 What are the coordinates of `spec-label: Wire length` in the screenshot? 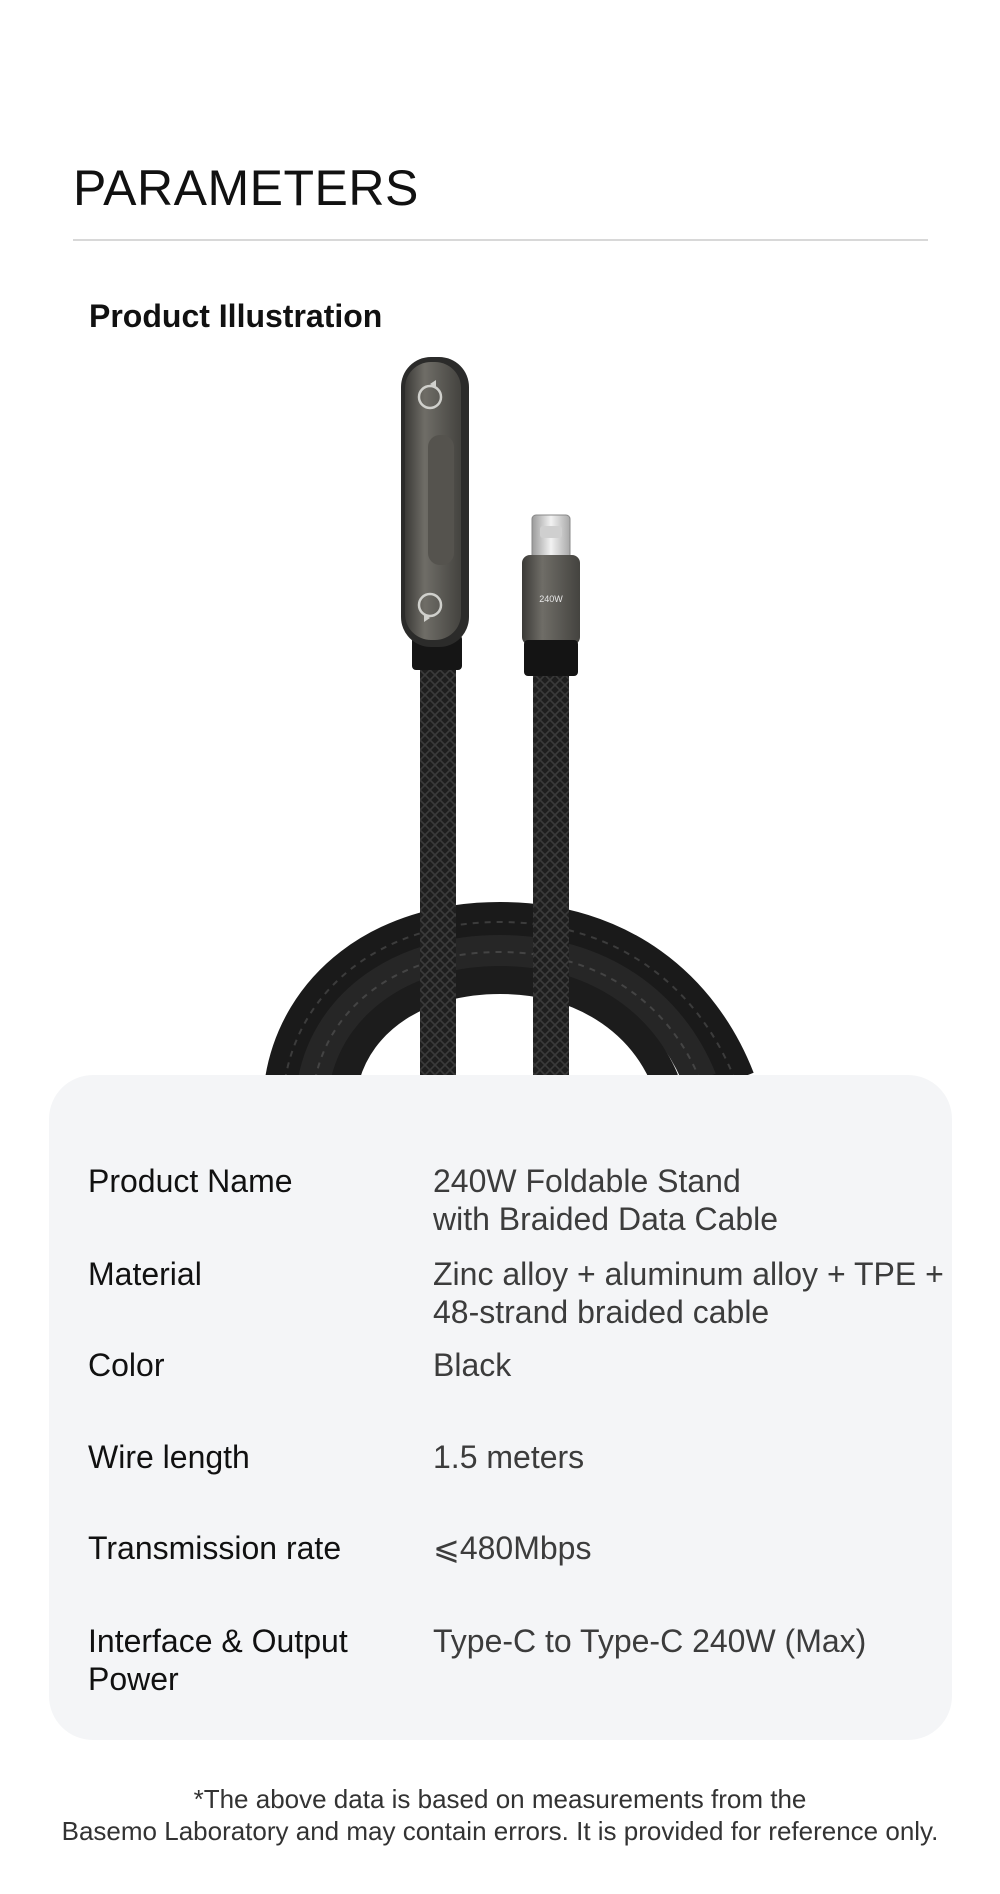 It's located at (169, 1457).